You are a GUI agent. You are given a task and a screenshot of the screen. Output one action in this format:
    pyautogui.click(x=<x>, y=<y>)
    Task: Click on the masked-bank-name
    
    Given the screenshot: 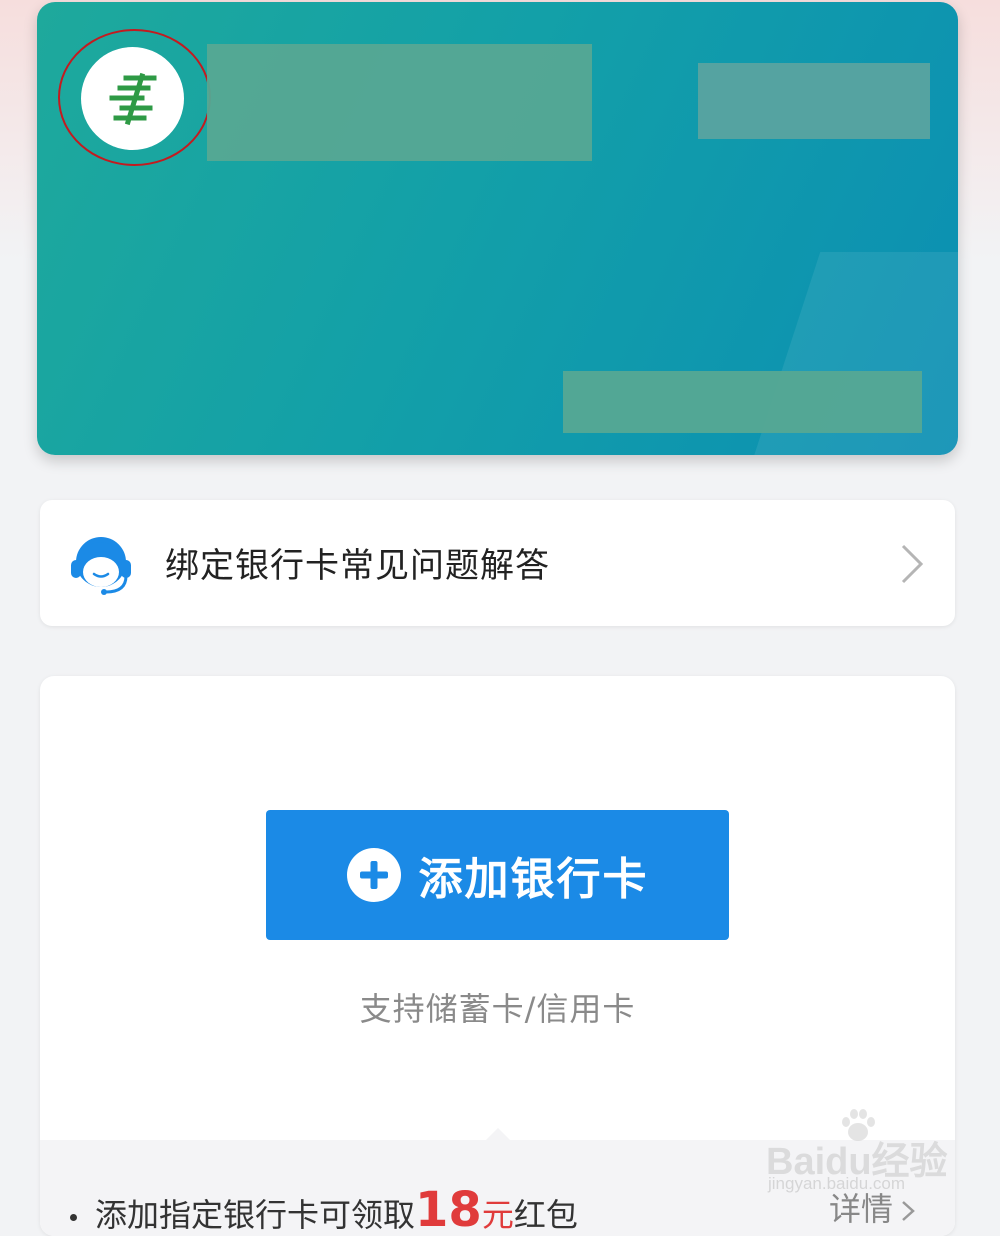 What is the action you would take?
    pyautogui.click(x=399, y=102)
    